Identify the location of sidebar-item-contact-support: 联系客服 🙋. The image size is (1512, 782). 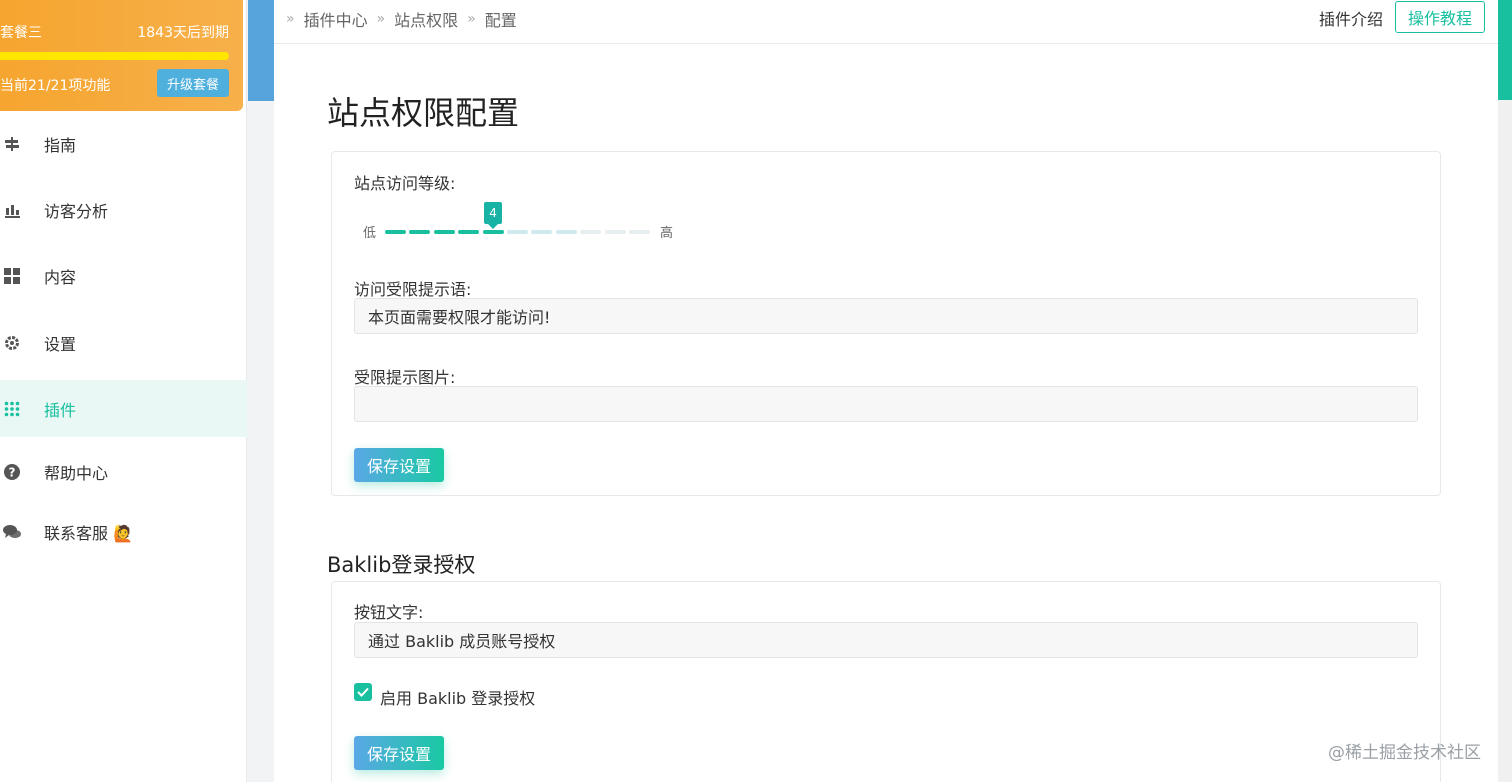
(123, 532).